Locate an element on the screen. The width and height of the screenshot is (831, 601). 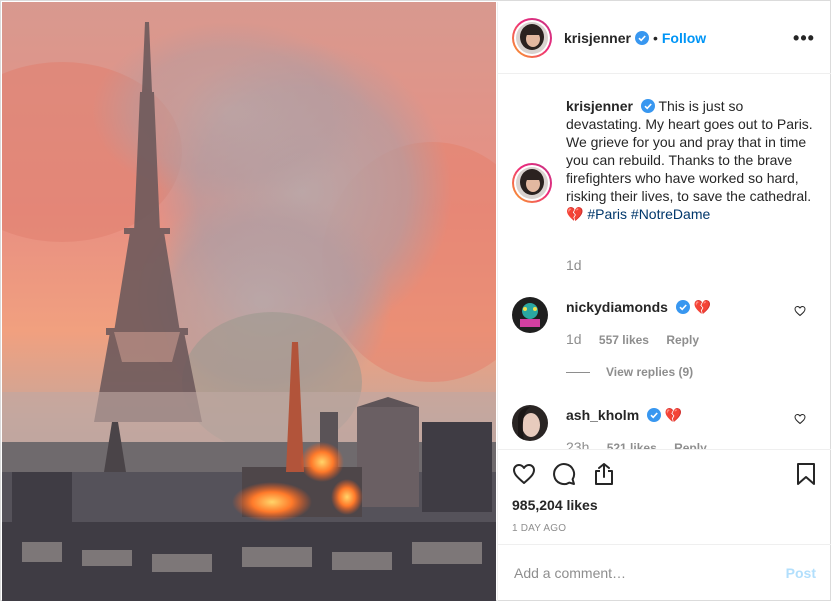
caption-timestamp: 1d is located at coordinates (574, 265).